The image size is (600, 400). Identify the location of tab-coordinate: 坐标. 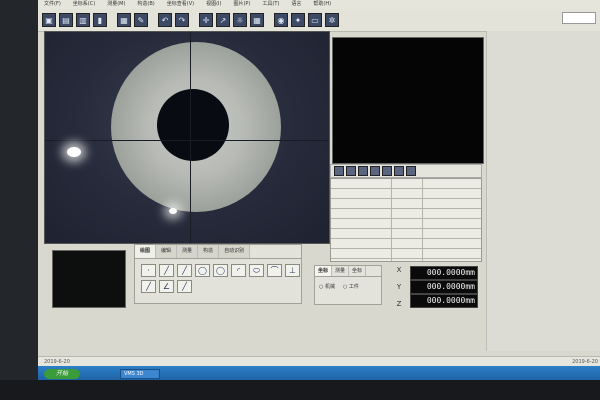
(324, 271).